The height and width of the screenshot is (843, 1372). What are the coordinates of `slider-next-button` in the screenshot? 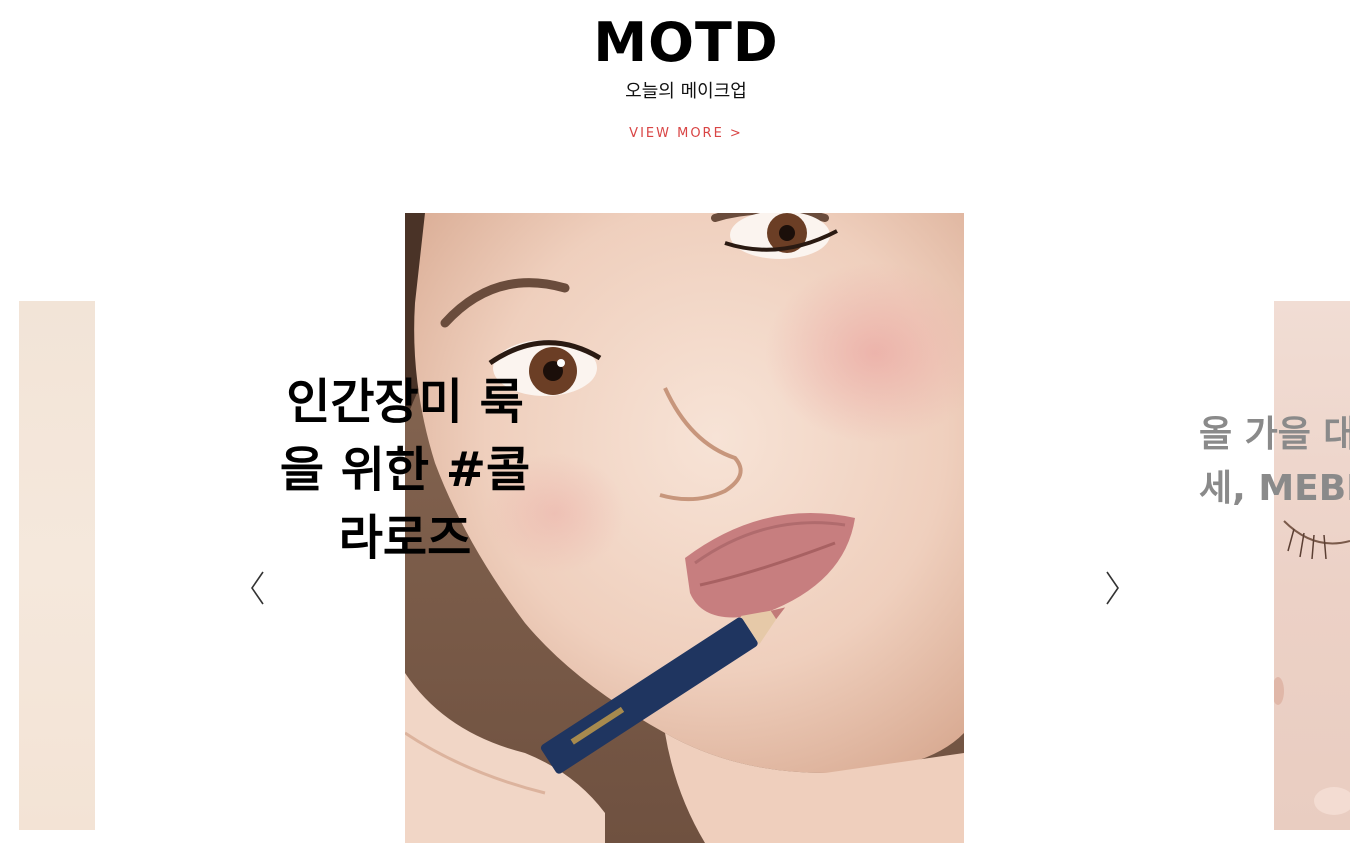 It's located at (1112, 588).